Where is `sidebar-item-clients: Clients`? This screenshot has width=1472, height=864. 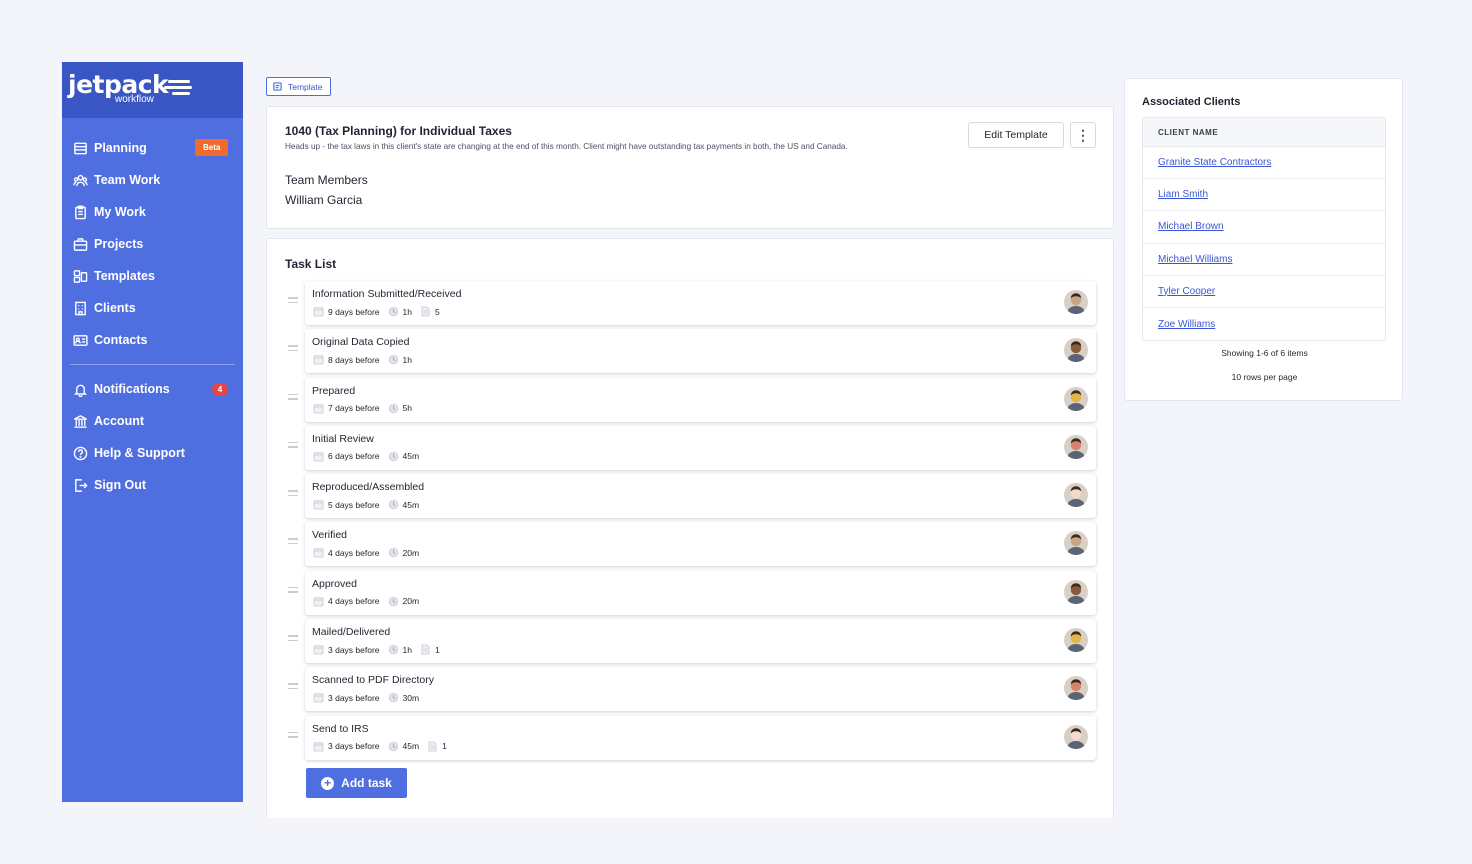 sidebar-item-clients: Clients is located at coordinates (152, 308).